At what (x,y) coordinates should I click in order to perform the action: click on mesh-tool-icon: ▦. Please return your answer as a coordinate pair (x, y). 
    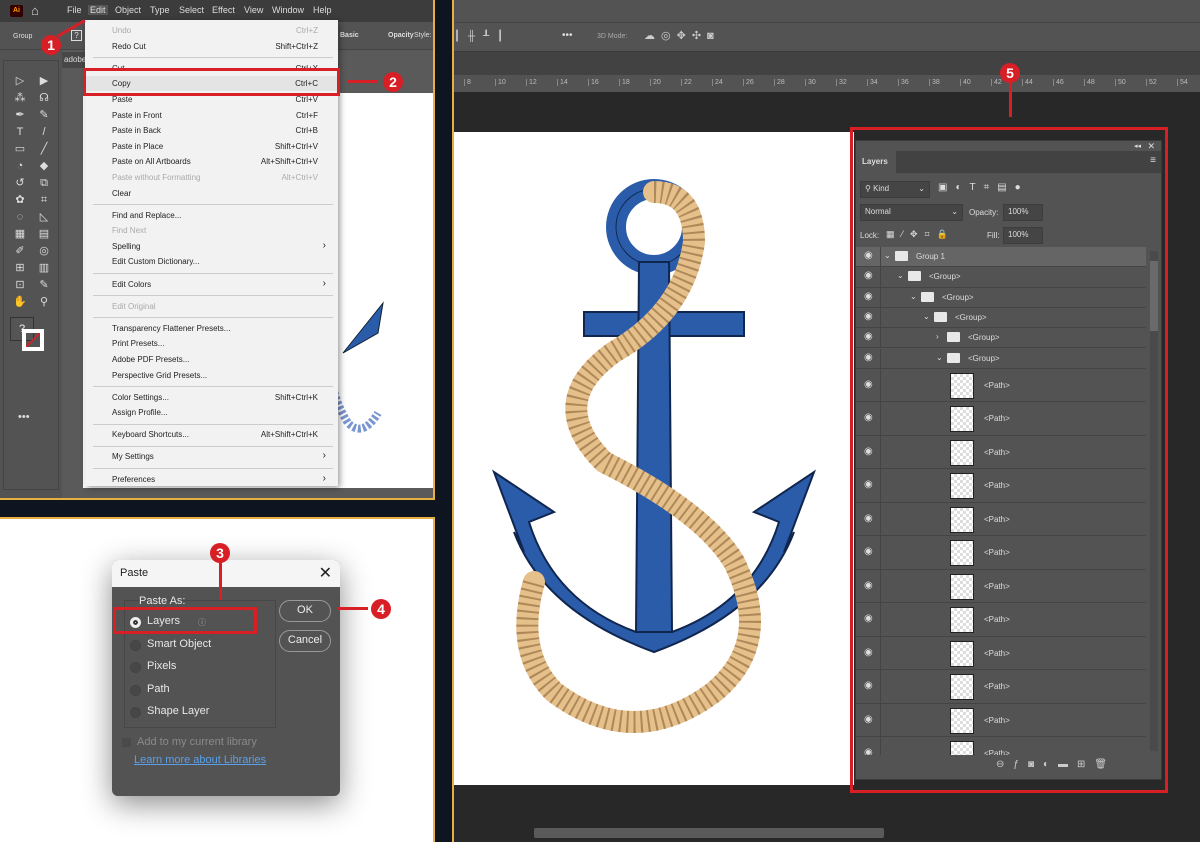
    Looking at the image, I should click on (20, 234).